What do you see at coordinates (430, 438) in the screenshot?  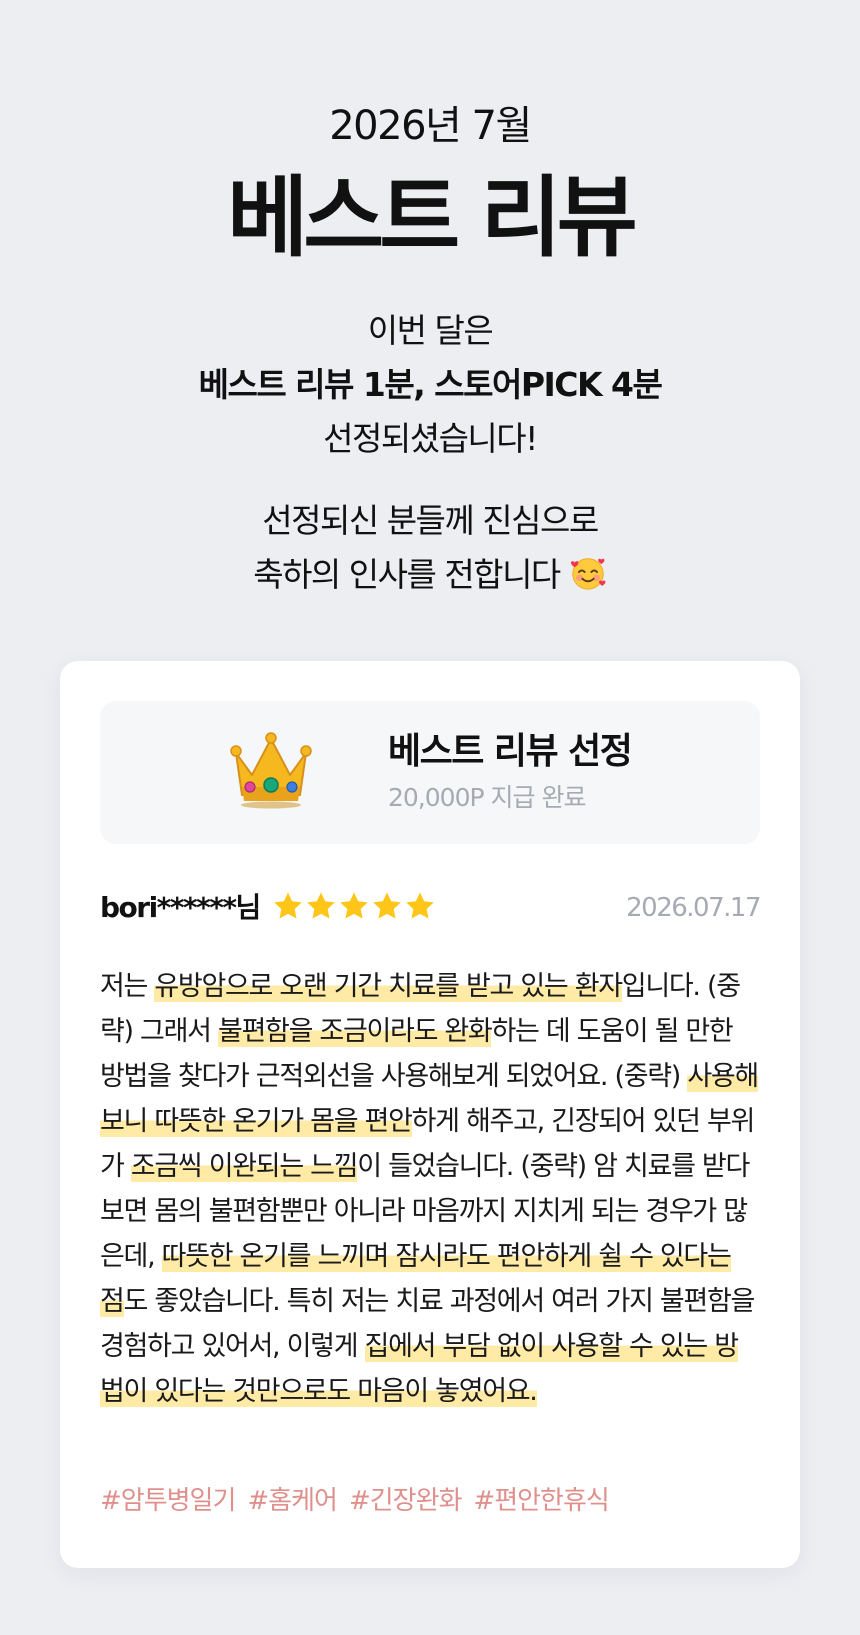 I see `intro-line-3: 선정되셨습니다!` at bounding box center [430, 438].